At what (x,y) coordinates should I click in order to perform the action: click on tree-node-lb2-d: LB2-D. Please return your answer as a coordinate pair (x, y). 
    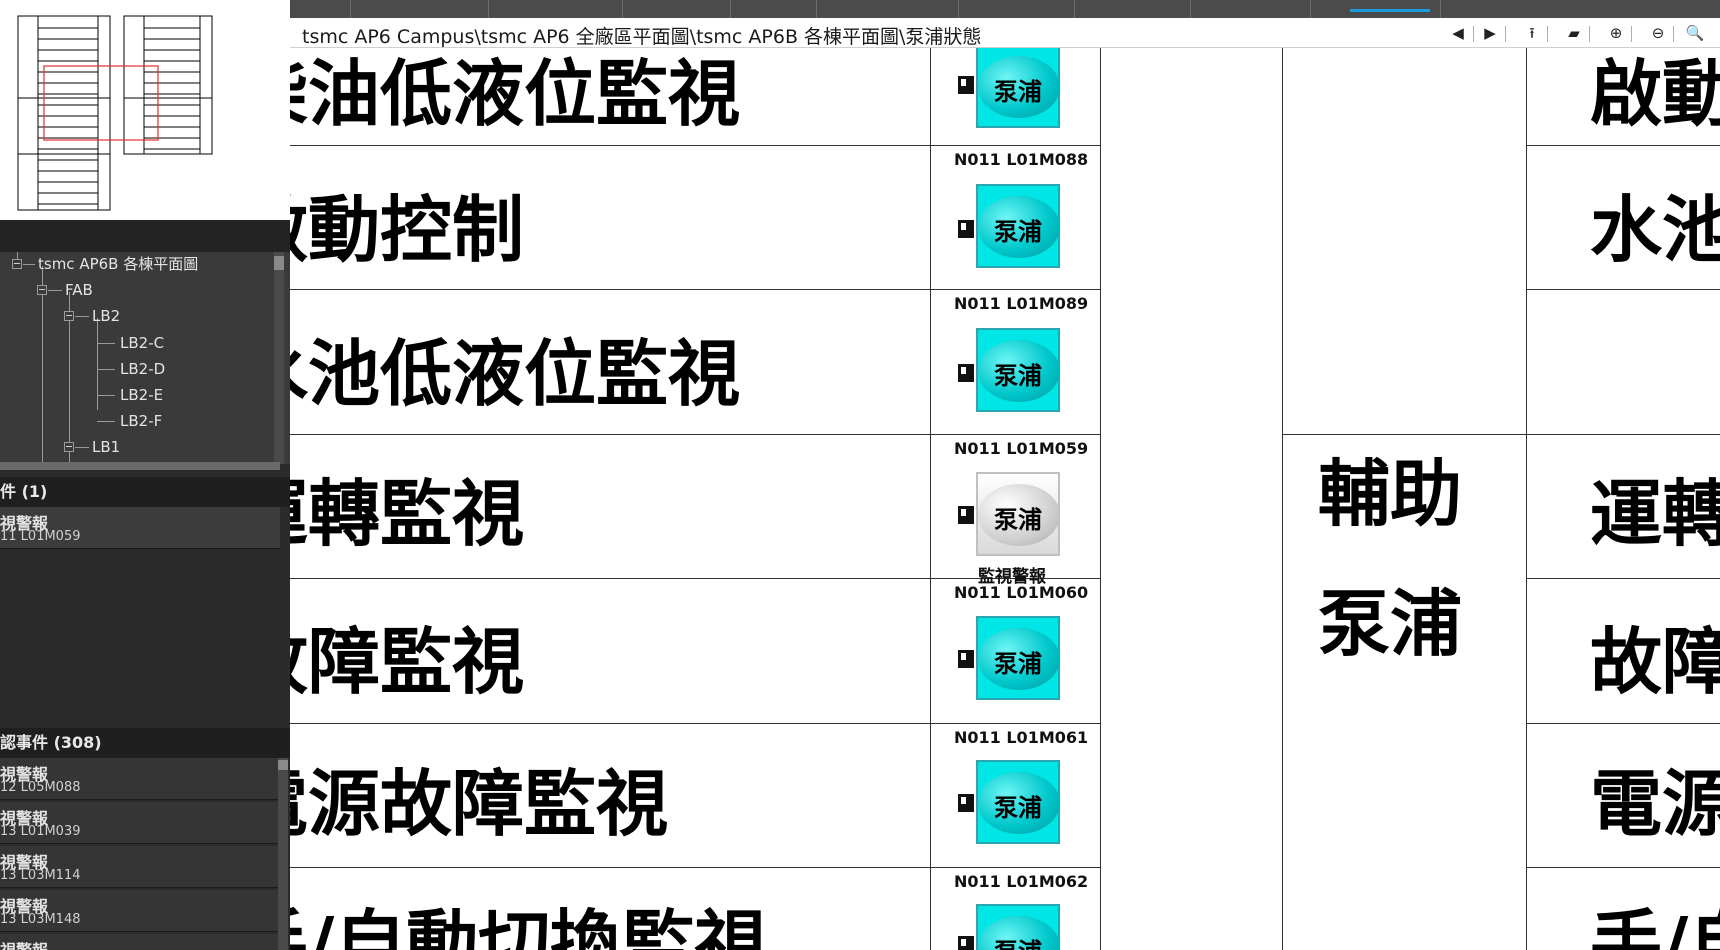
    Looking at the image, I should click on (142, 369).